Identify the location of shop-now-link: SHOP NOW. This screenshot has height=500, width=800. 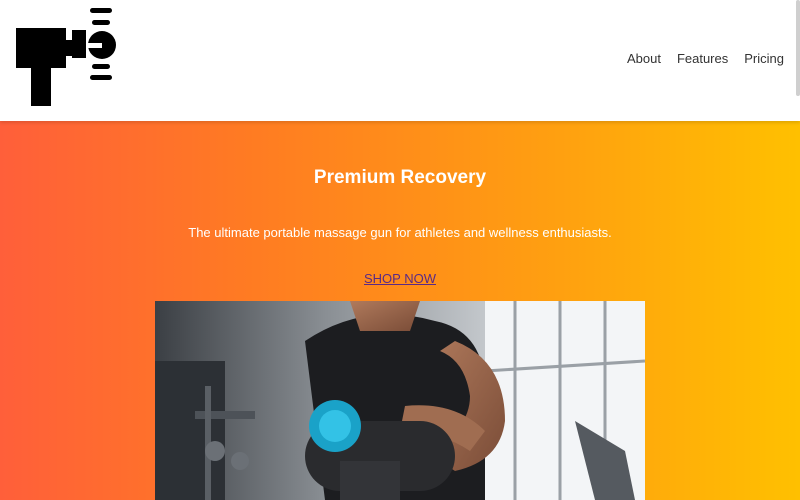
(400, 278).